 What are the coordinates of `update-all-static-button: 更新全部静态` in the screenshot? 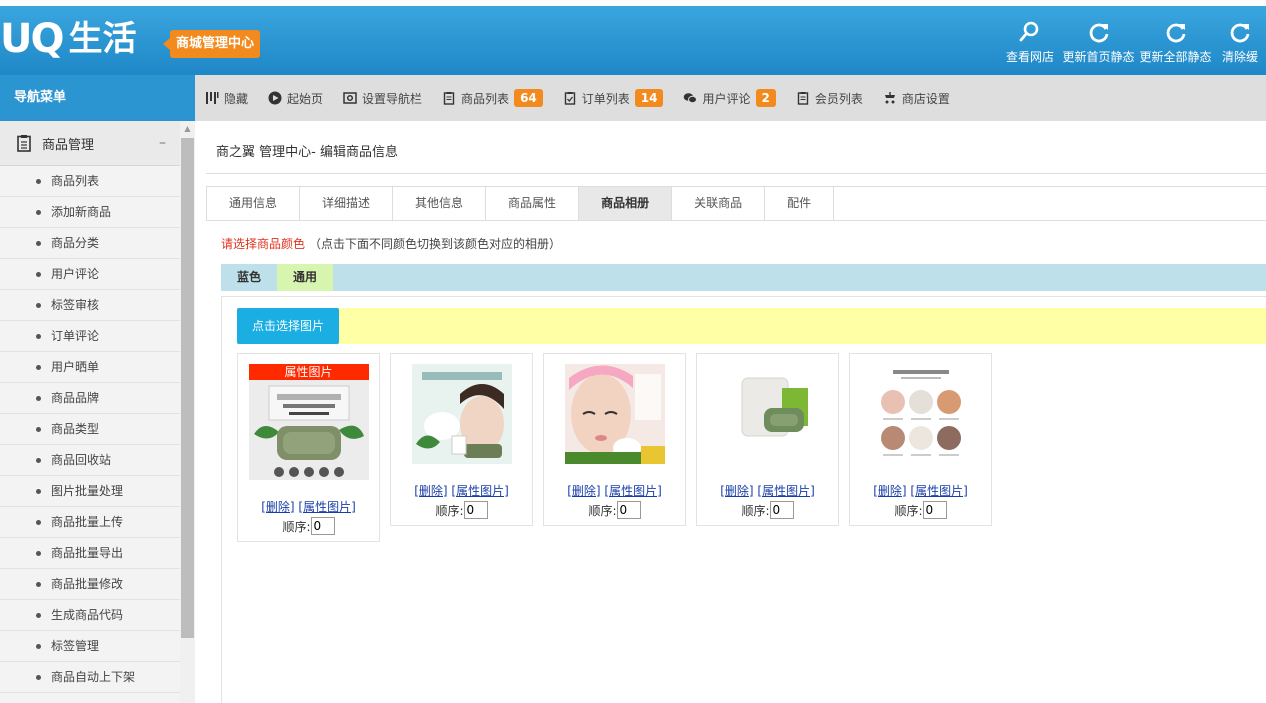 It's located at (1175, 40).